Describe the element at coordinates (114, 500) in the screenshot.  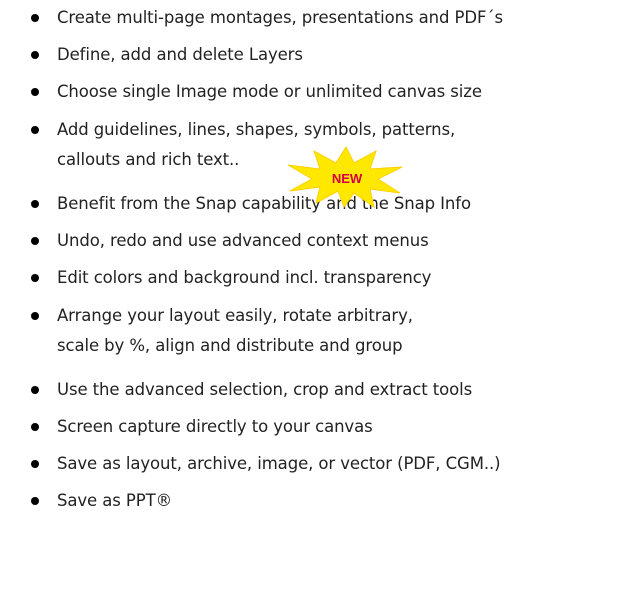
I see `list-item-text: Save as PPT®` at that location.